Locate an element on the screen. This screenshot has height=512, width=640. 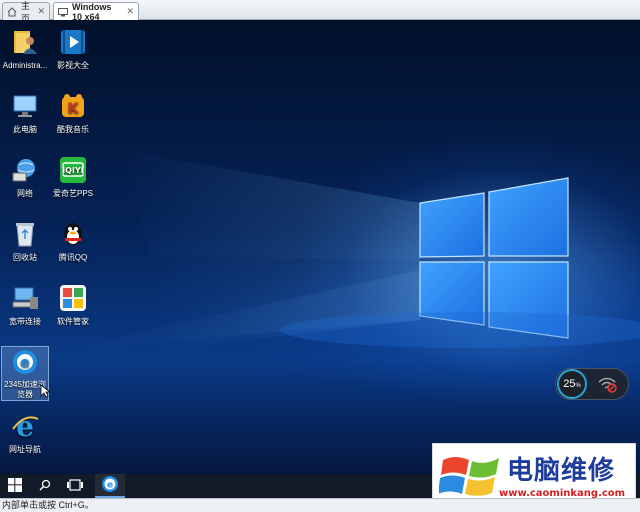
desktop-icon-url-nav: e 网址导航 is located at coordinates (25, 432).